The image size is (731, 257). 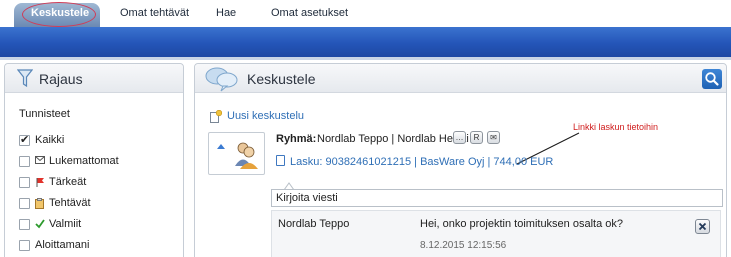 I want to click on chat-bubbles-icon, so click(x=222, y=80).